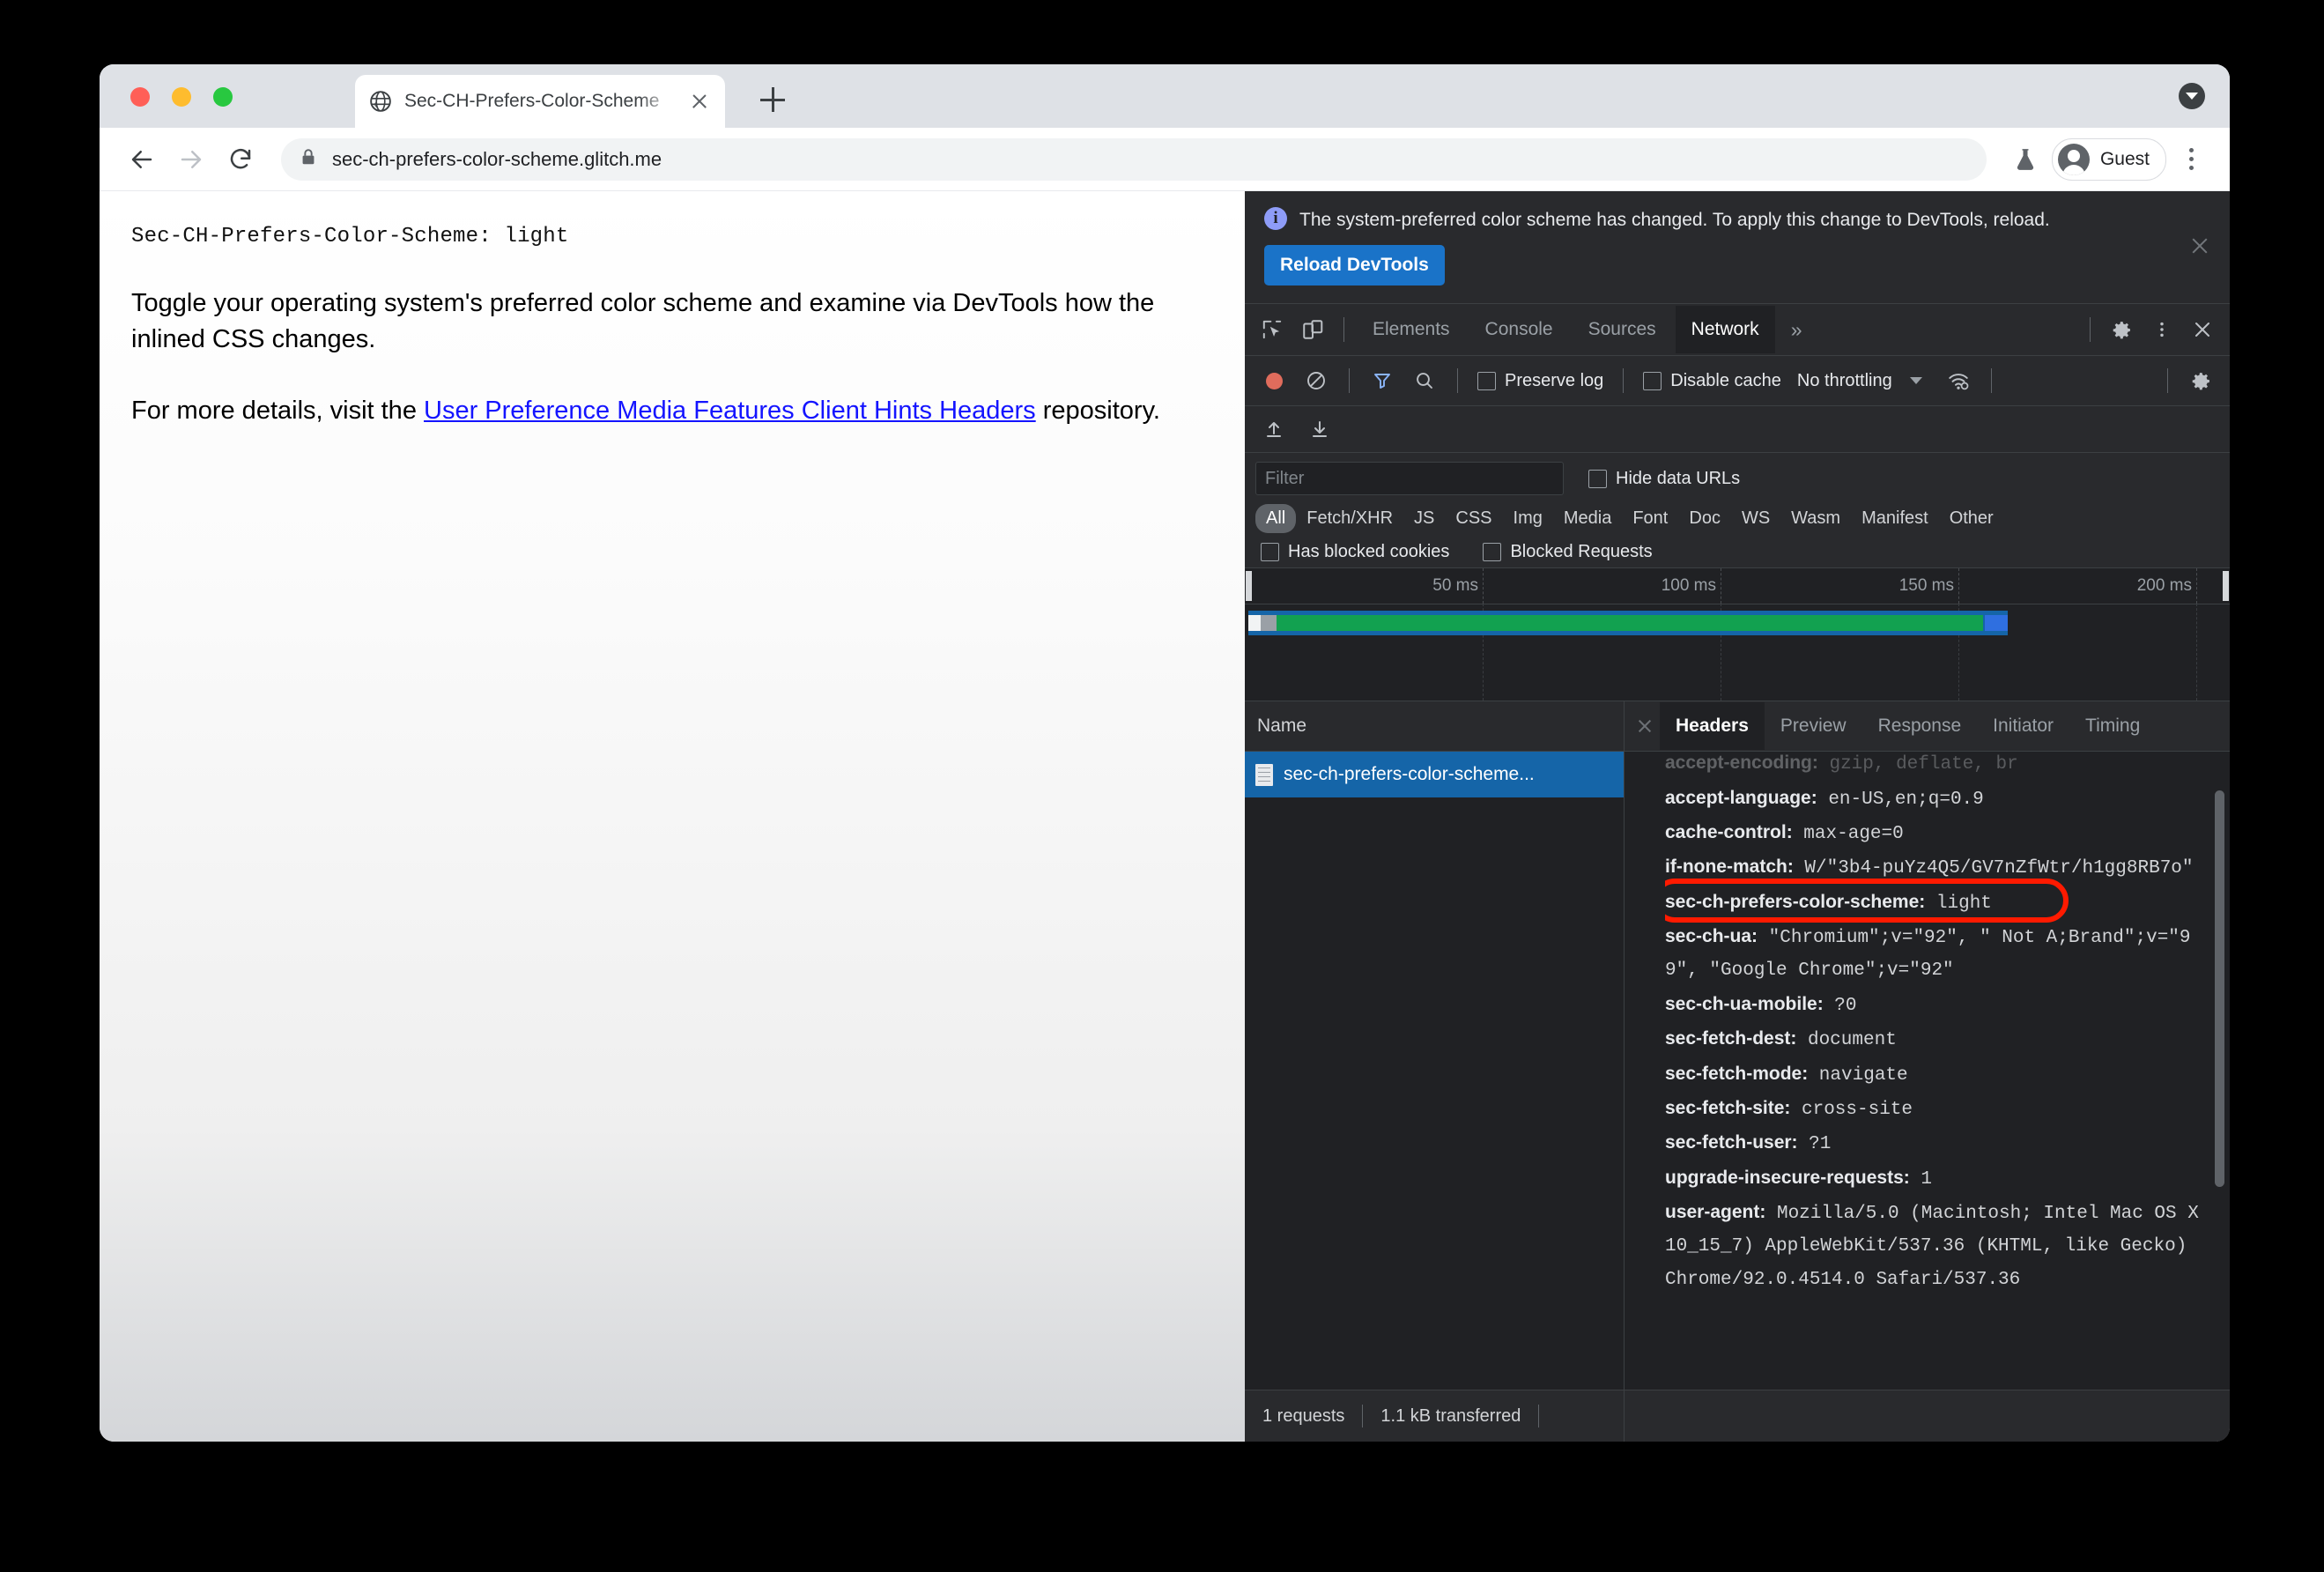 The height and width of the screenshot is (1572, 2324). Describe the element at coordinates (1813, 726) in the screenshot. I see `tab-preview: Preview` at that location.